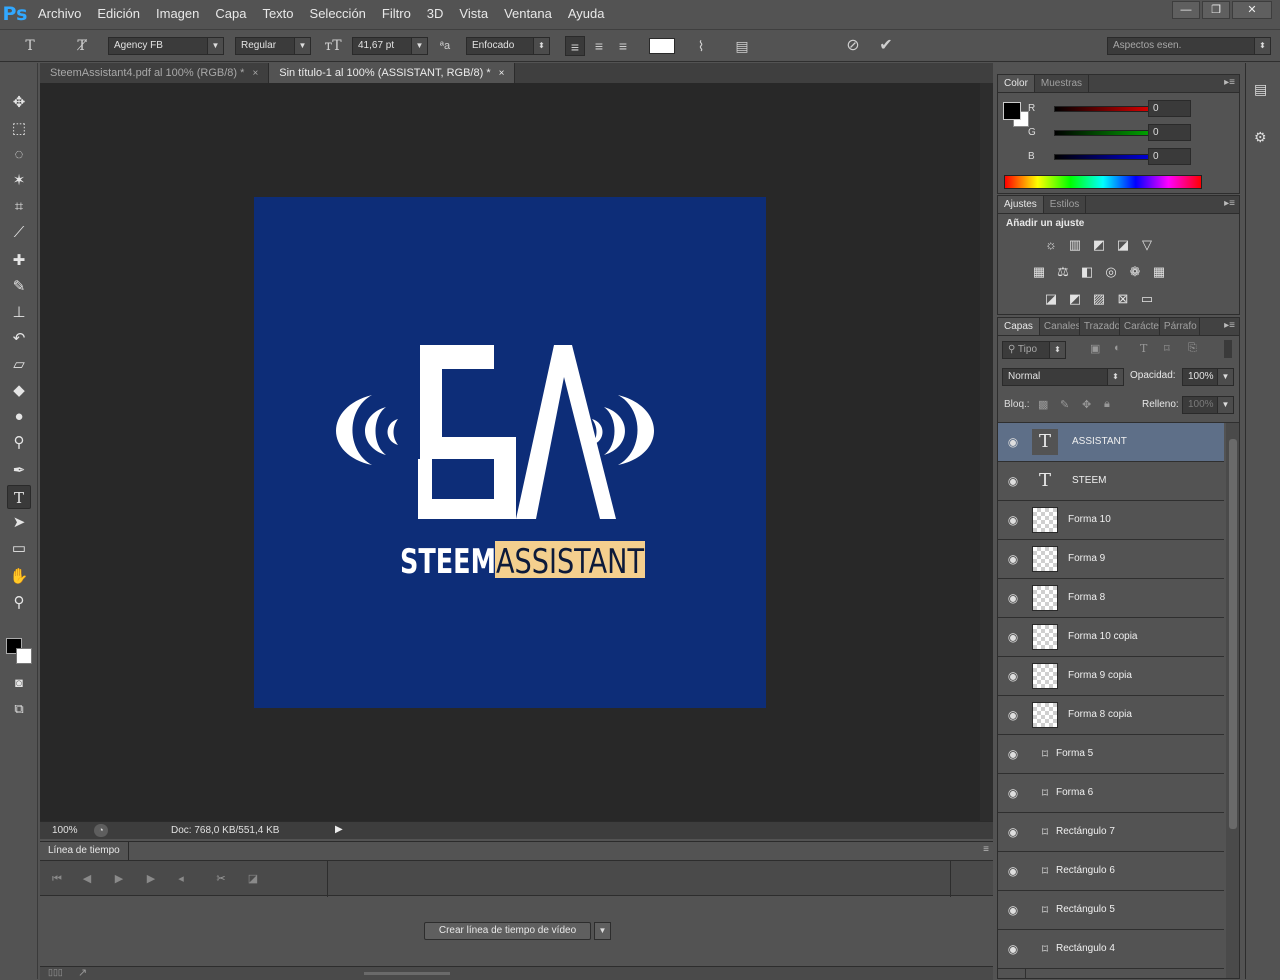 Image resolution: width=1280 pixels, height=980 pixels. I want to click on status-menu-arrow-icon: ▶, so click(339, 829).